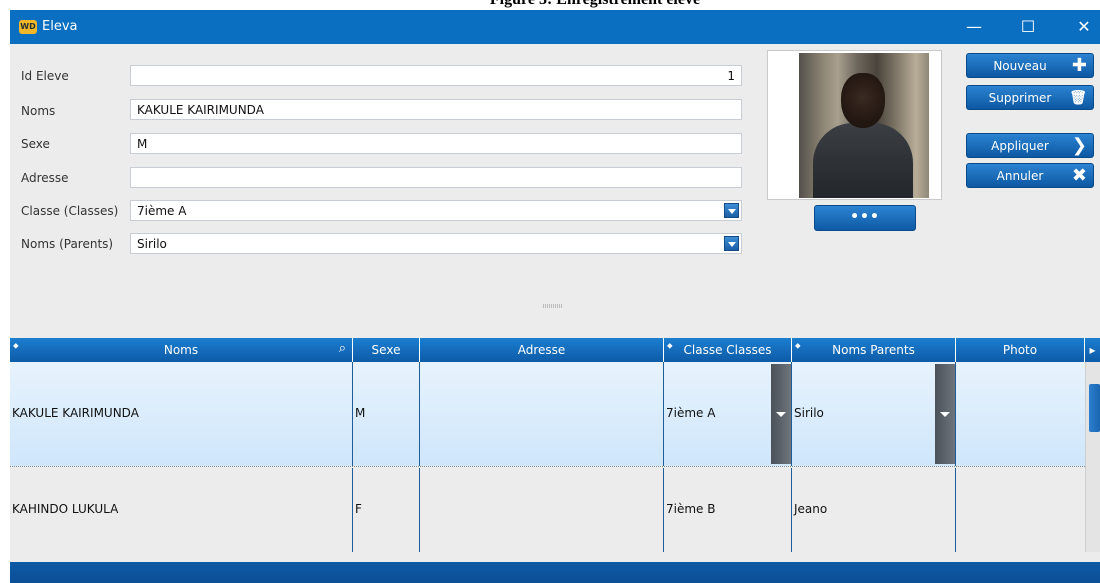 The width and height of the screenshot is (1100, 583). I want to click on figure-caption-text: Figure 3: Enregistrement élève, so click(550, 4).